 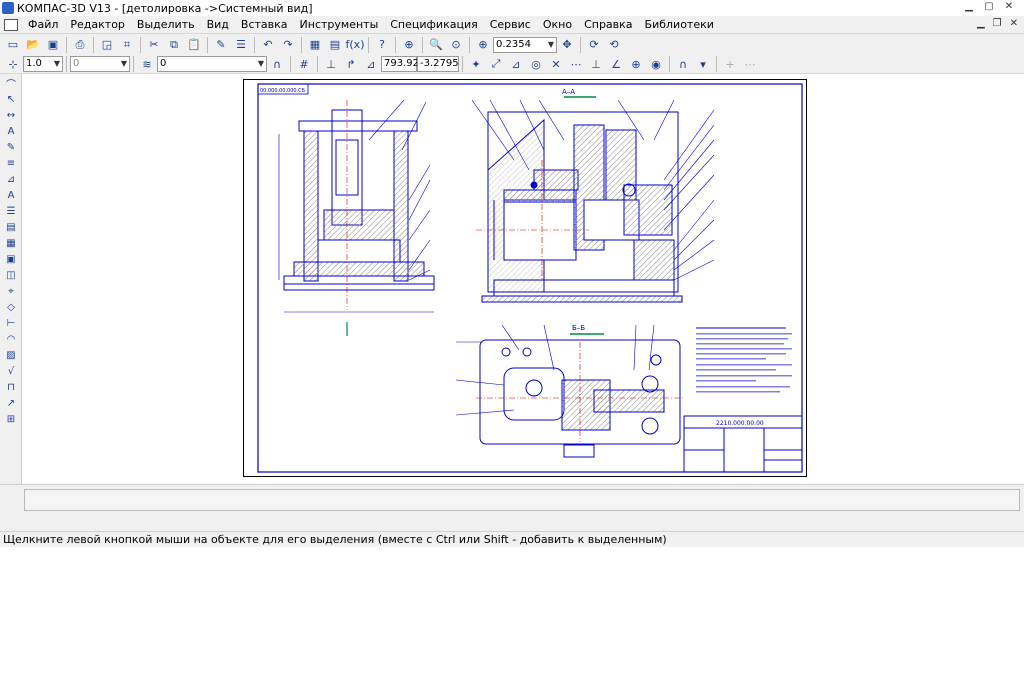 I want to click on snap-intersect-icon: ✕, so click(x=556, y=64).